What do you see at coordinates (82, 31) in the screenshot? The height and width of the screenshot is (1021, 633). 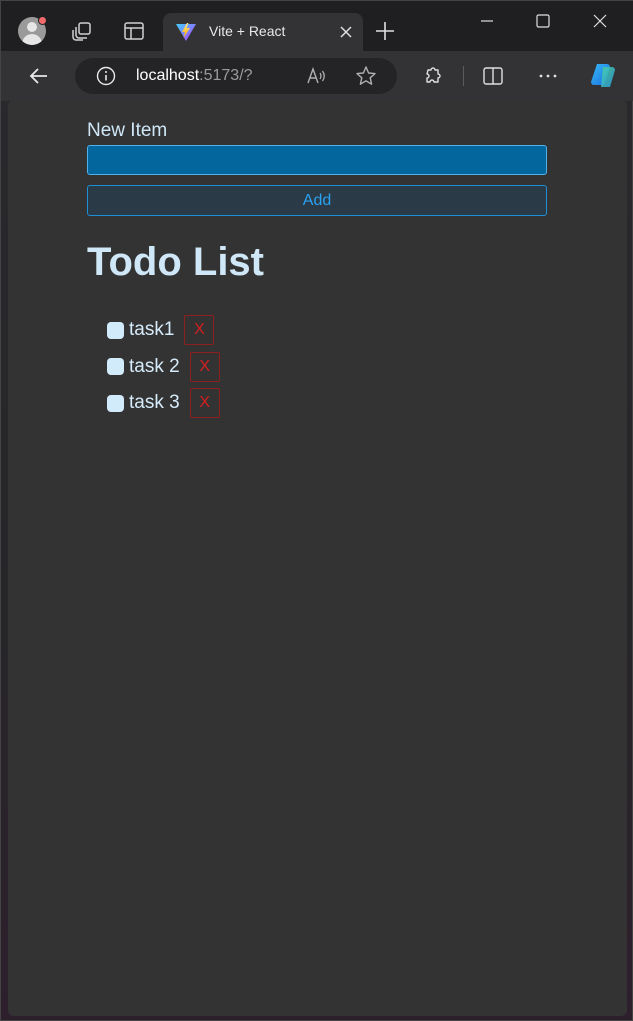 I see `workspaces-icon` at bounding box center [82, 31].